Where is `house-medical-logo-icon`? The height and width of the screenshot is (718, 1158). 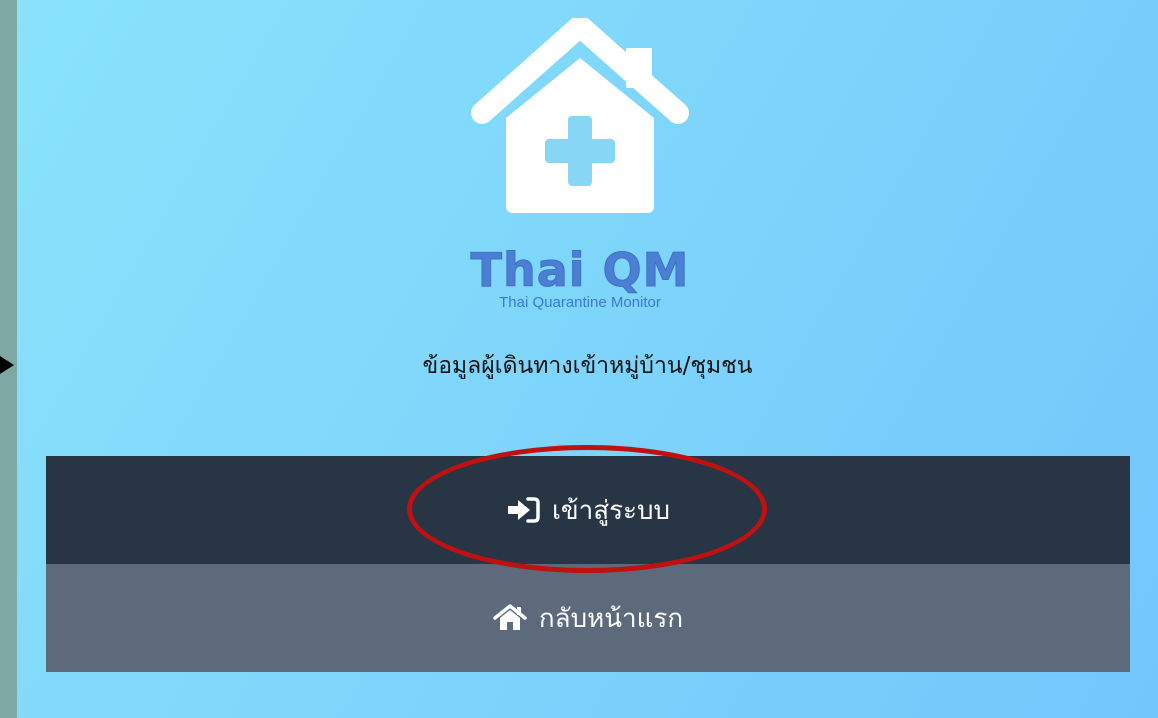 house-medical-logo-icon is located at coordinates (580, 116).